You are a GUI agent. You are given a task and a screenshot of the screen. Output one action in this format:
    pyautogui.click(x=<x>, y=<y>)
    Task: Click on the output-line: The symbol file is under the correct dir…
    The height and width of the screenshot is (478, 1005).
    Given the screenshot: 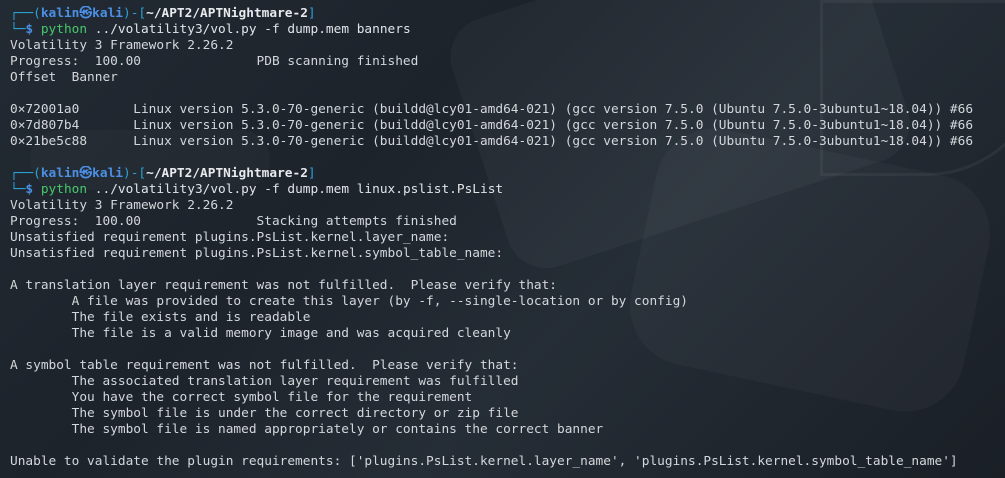 What is the action you would take?
    pyautogui.click(x=264, y=413)
    